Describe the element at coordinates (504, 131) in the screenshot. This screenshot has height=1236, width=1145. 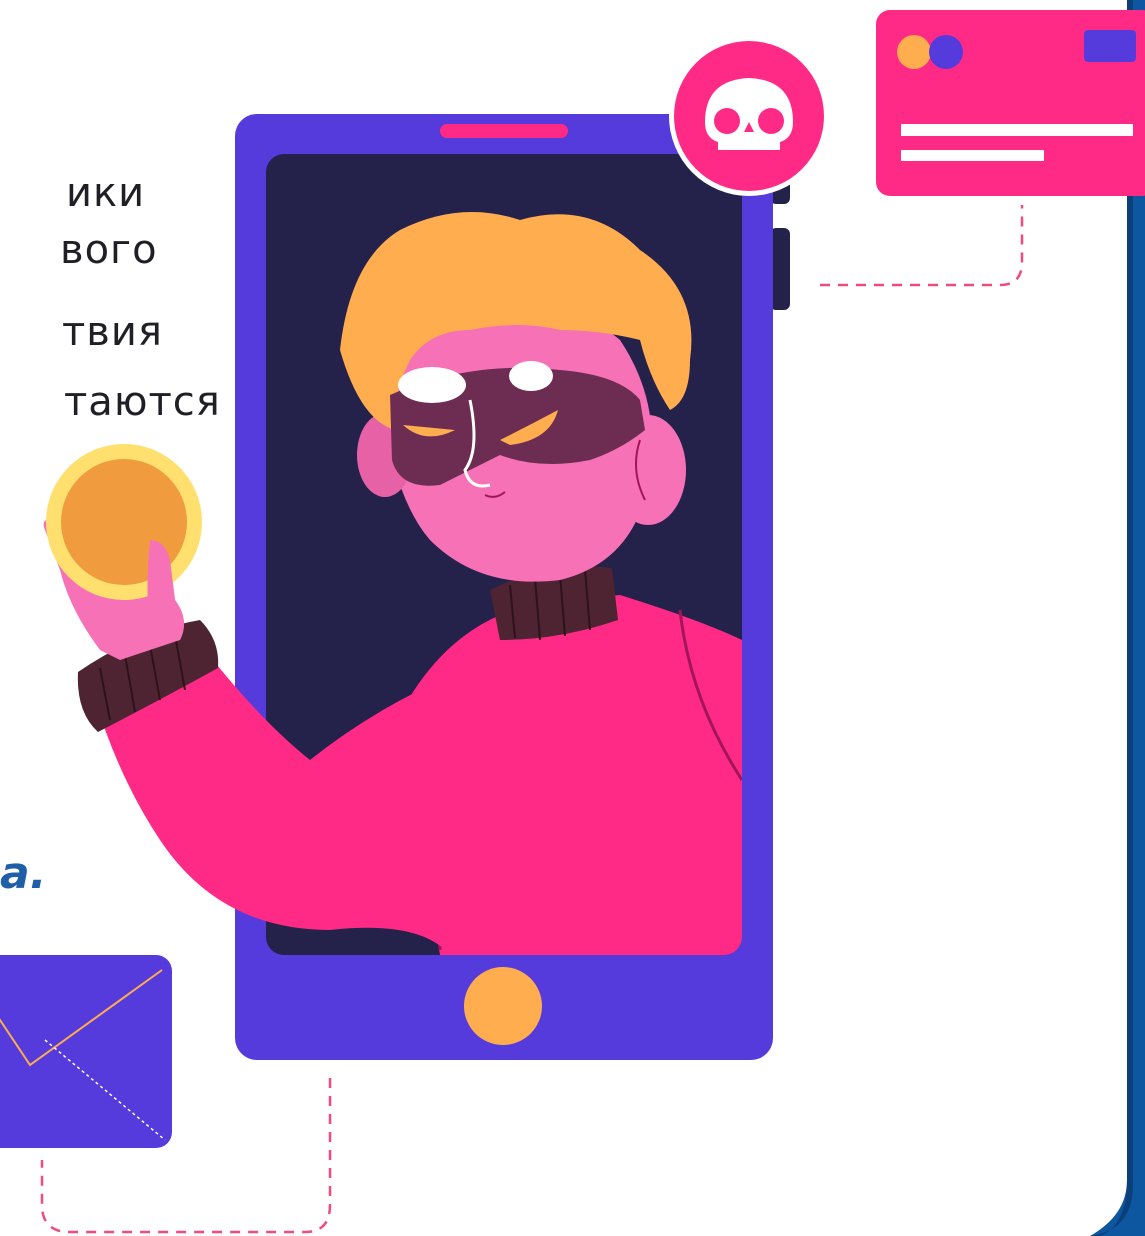
I see `phone-speaker` at that location.